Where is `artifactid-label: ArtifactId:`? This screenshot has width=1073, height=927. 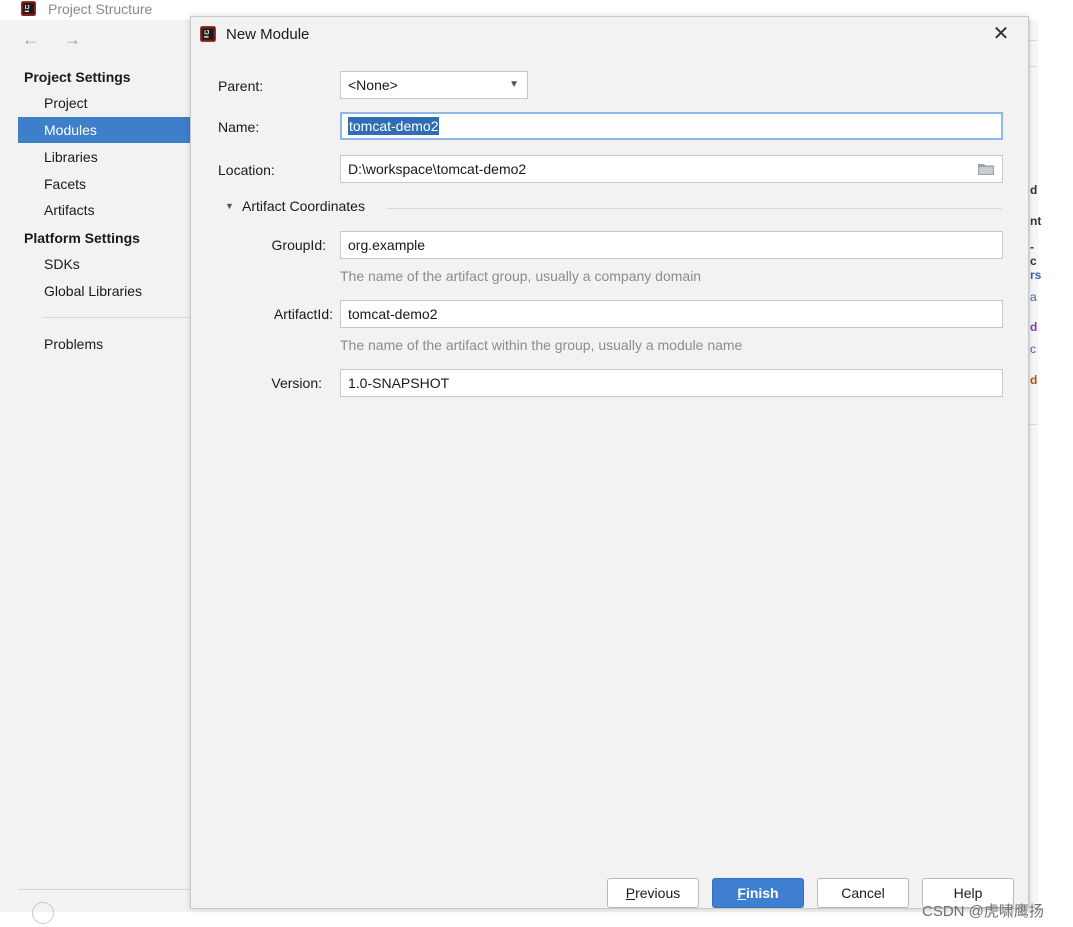 artifactid-label: ArtifactId: is located at coordinates (303, 314).